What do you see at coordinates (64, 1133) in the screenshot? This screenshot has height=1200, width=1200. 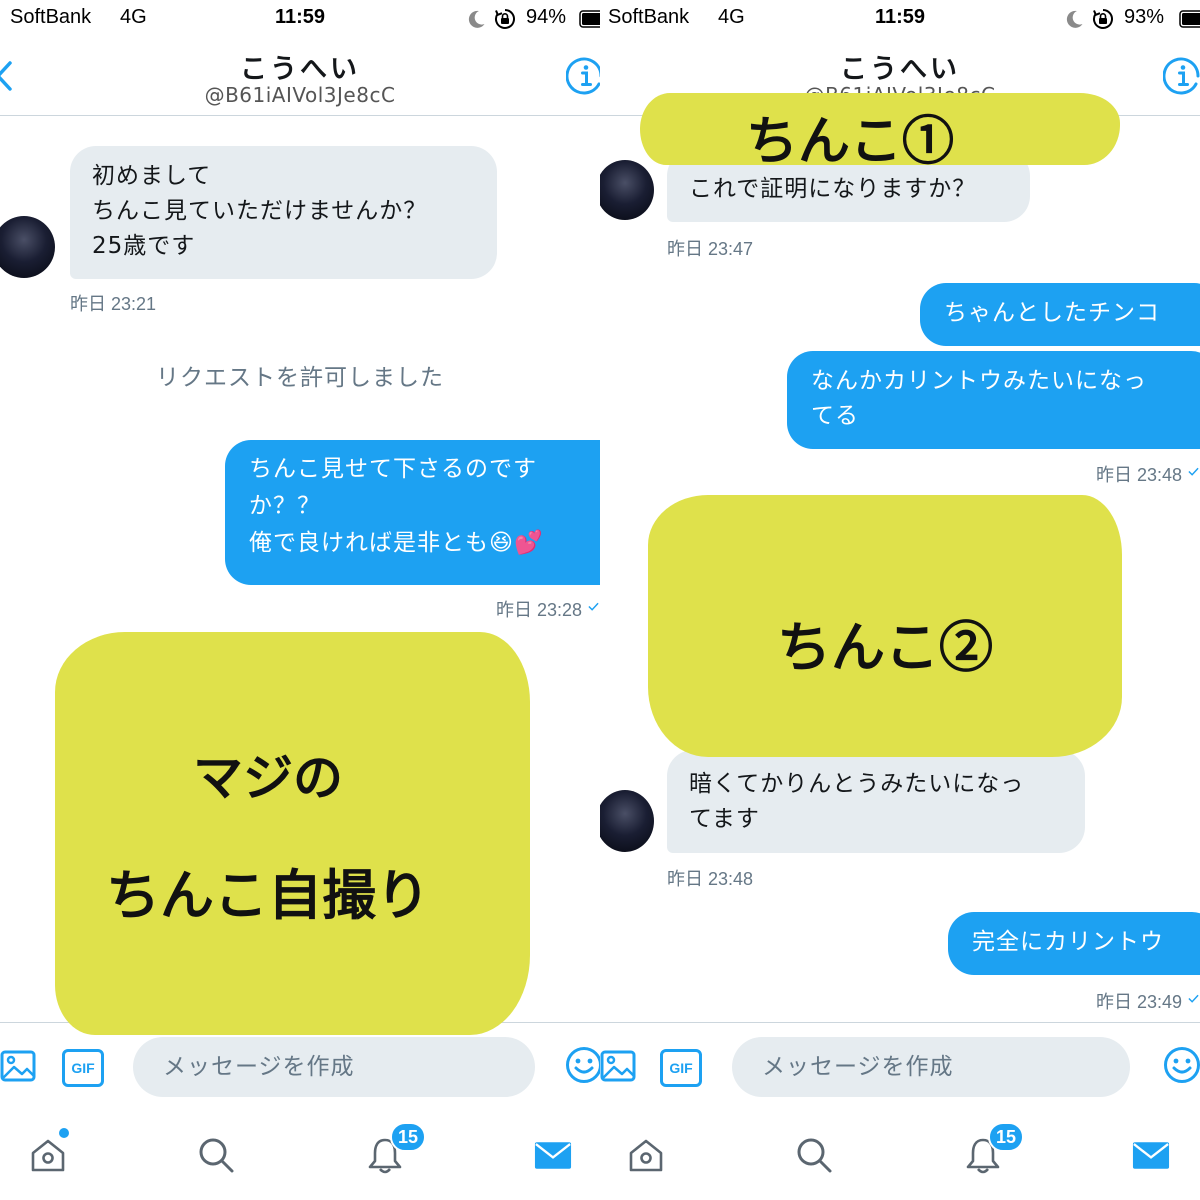 I see `home-new-dot` at bounding box center [64, 1133].